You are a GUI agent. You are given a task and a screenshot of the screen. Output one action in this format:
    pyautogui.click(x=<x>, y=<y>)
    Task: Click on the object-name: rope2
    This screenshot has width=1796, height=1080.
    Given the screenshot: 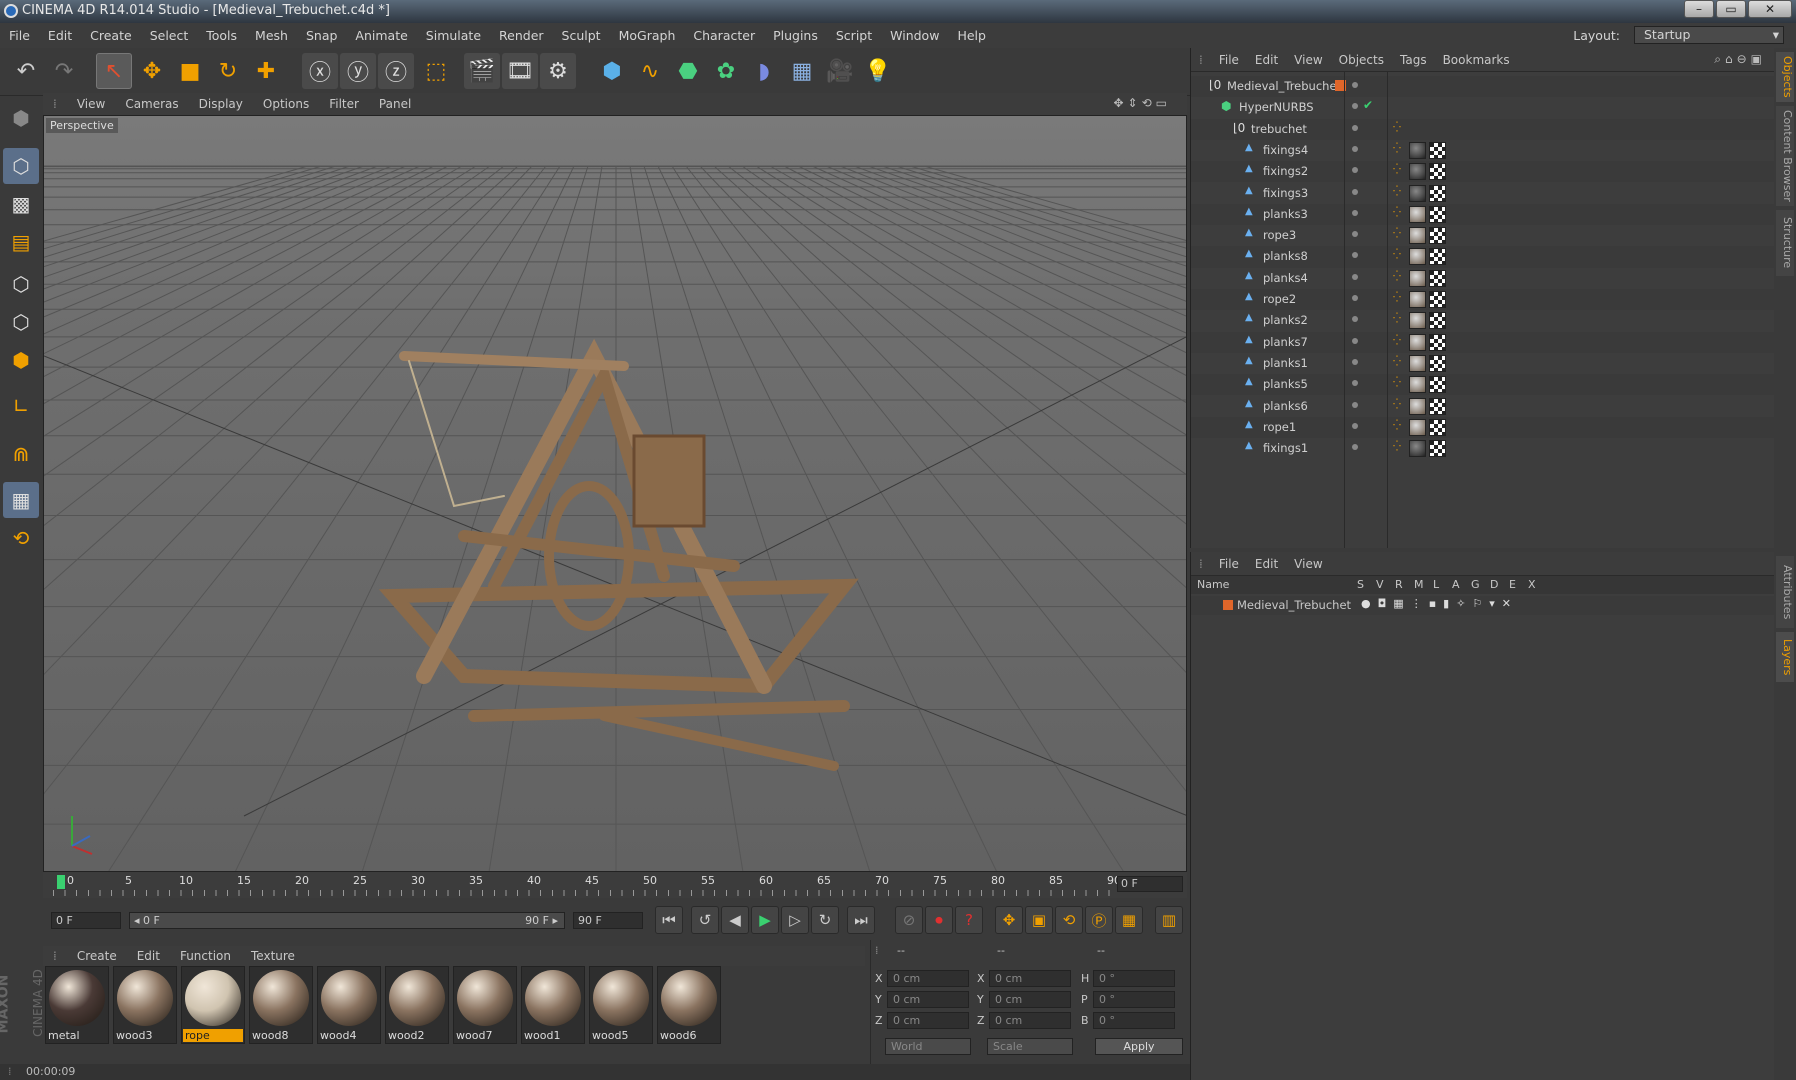 What is the action you would take?
    pyautogui.click(x=1279, y=299)
    